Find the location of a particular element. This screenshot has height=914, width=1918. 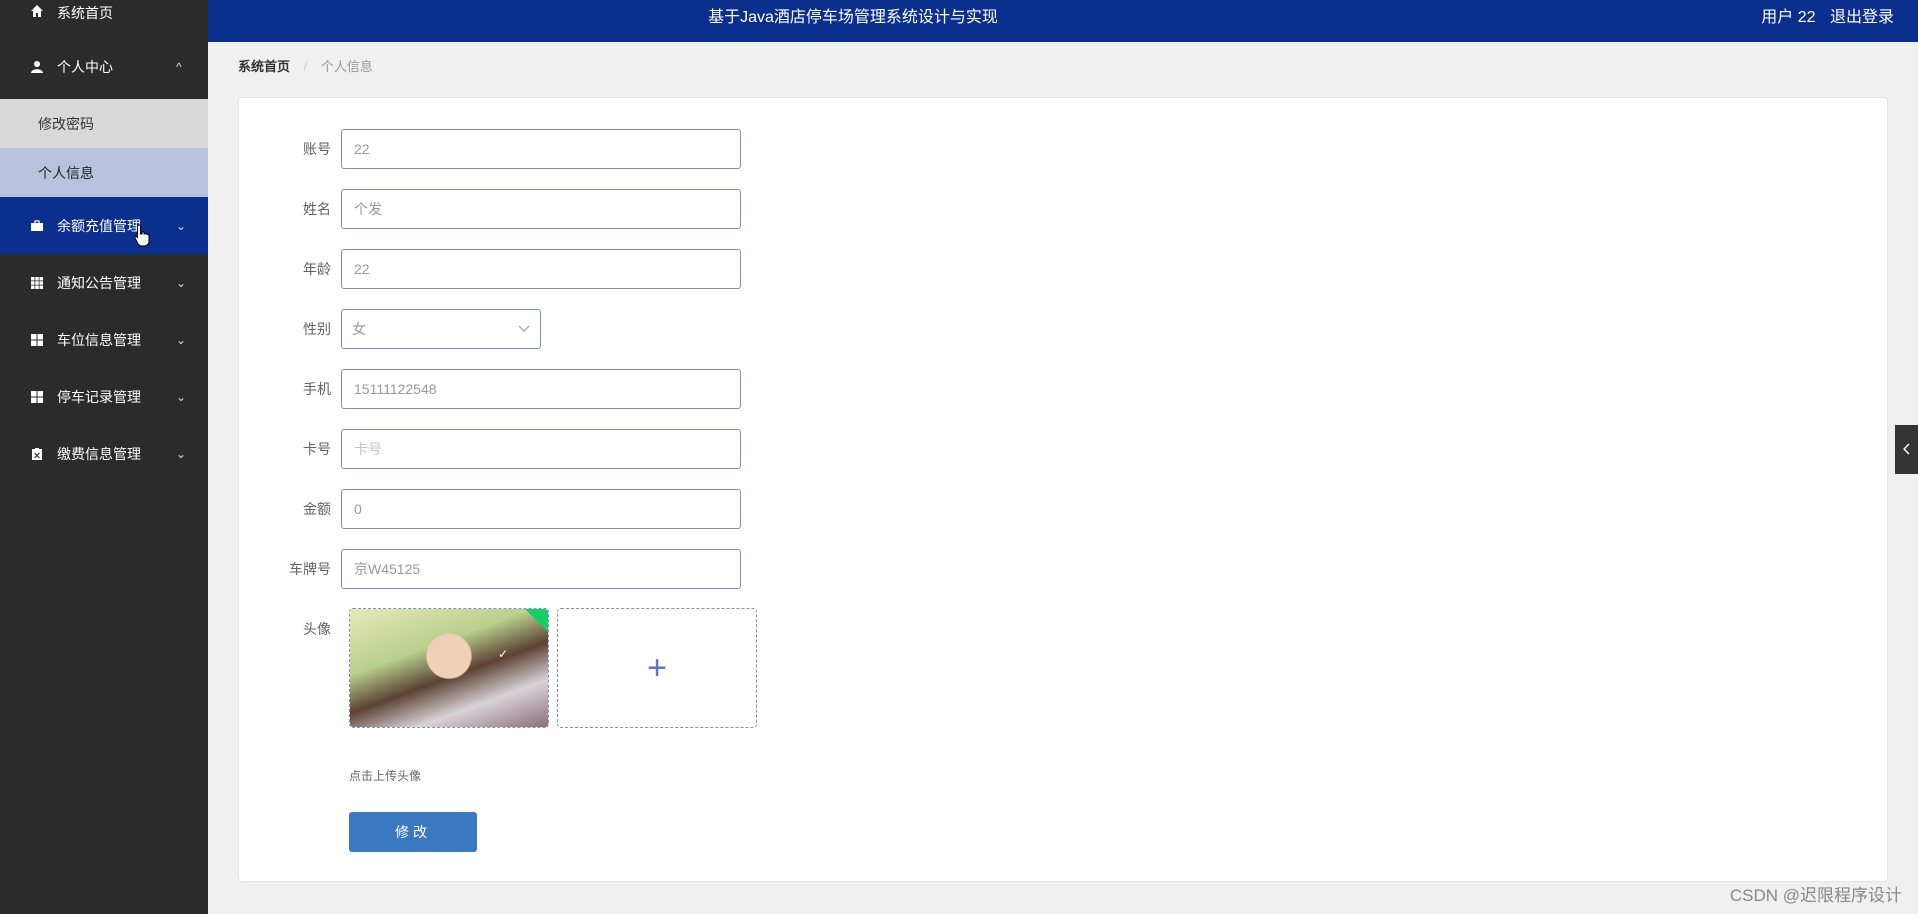

form-row-card: 卡号 is located at coordinates (490, 449).